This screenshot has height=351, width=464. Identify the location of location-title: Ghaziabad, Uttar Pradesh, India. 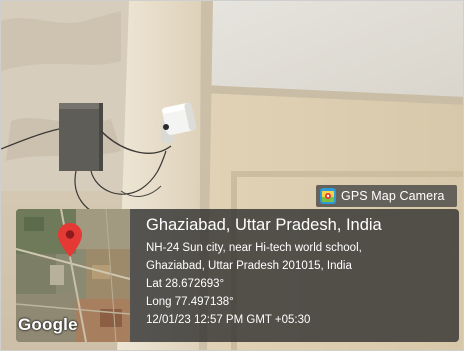
(264, 225).